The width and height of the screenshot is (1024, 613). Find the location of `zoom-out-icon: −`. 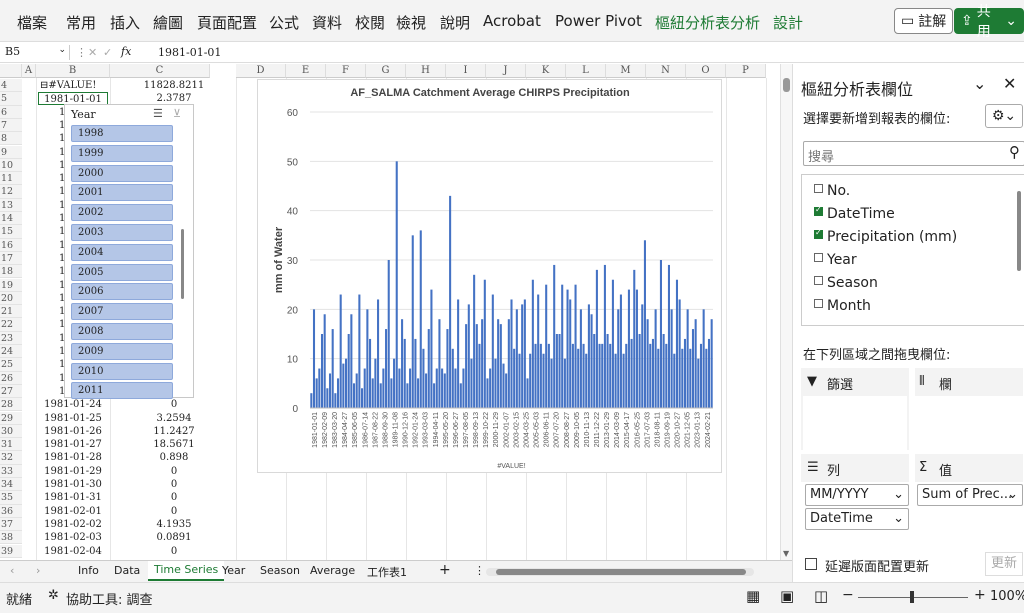

zoom-out-icon: − is located at coordinates (848, 595).